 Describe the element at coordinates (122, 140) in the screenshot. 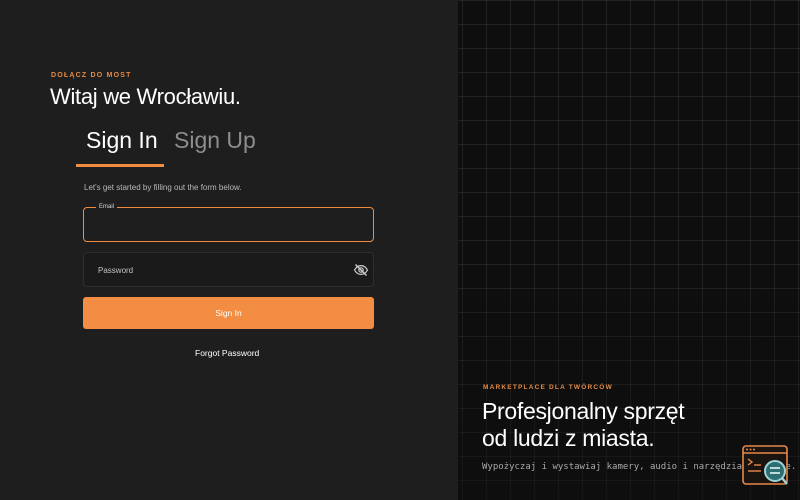

I see `tab-sign-in: Sign In` at that location.